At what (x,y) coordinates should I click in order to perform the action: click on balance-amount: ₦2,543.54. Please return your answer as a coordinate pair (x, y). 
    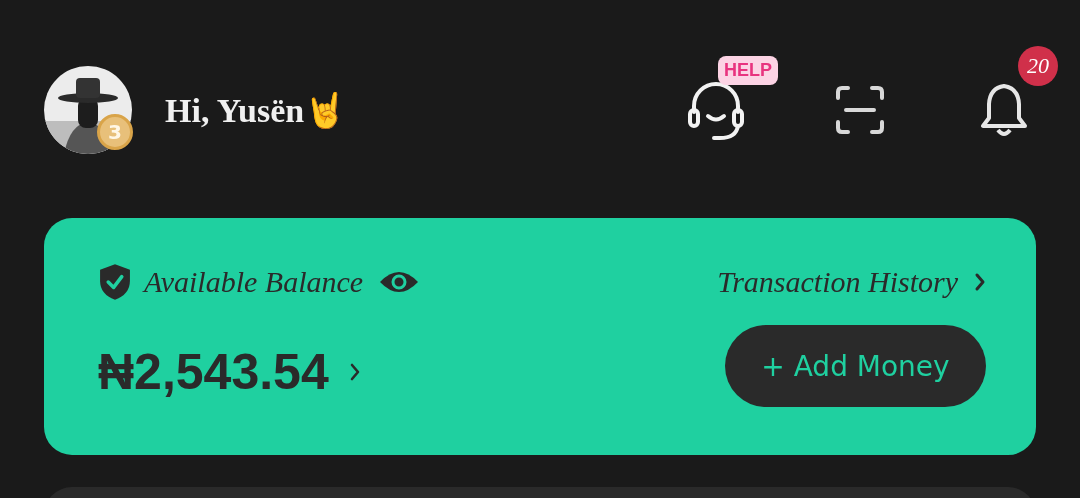
    Looking at the image, I should click on (213, 372).